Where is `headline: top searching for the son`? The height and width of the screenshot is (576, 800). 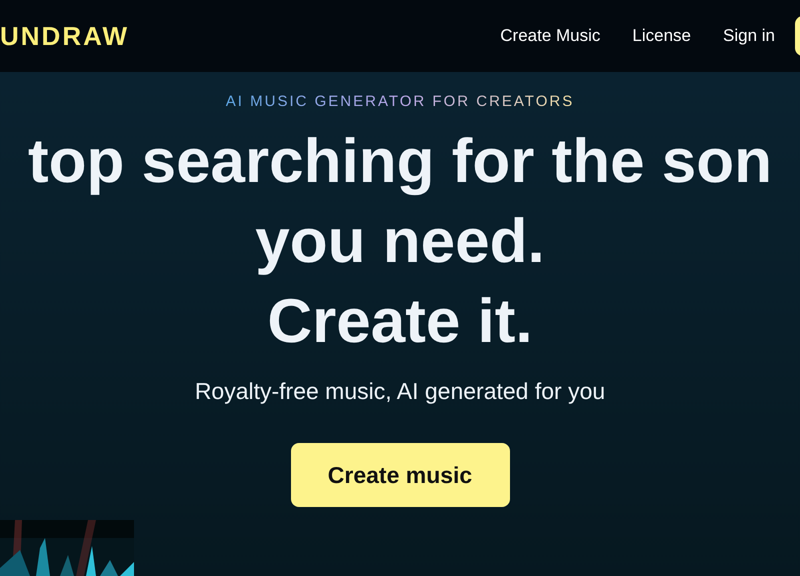 headline: top searching for the son is located at coordinates (400, 162).